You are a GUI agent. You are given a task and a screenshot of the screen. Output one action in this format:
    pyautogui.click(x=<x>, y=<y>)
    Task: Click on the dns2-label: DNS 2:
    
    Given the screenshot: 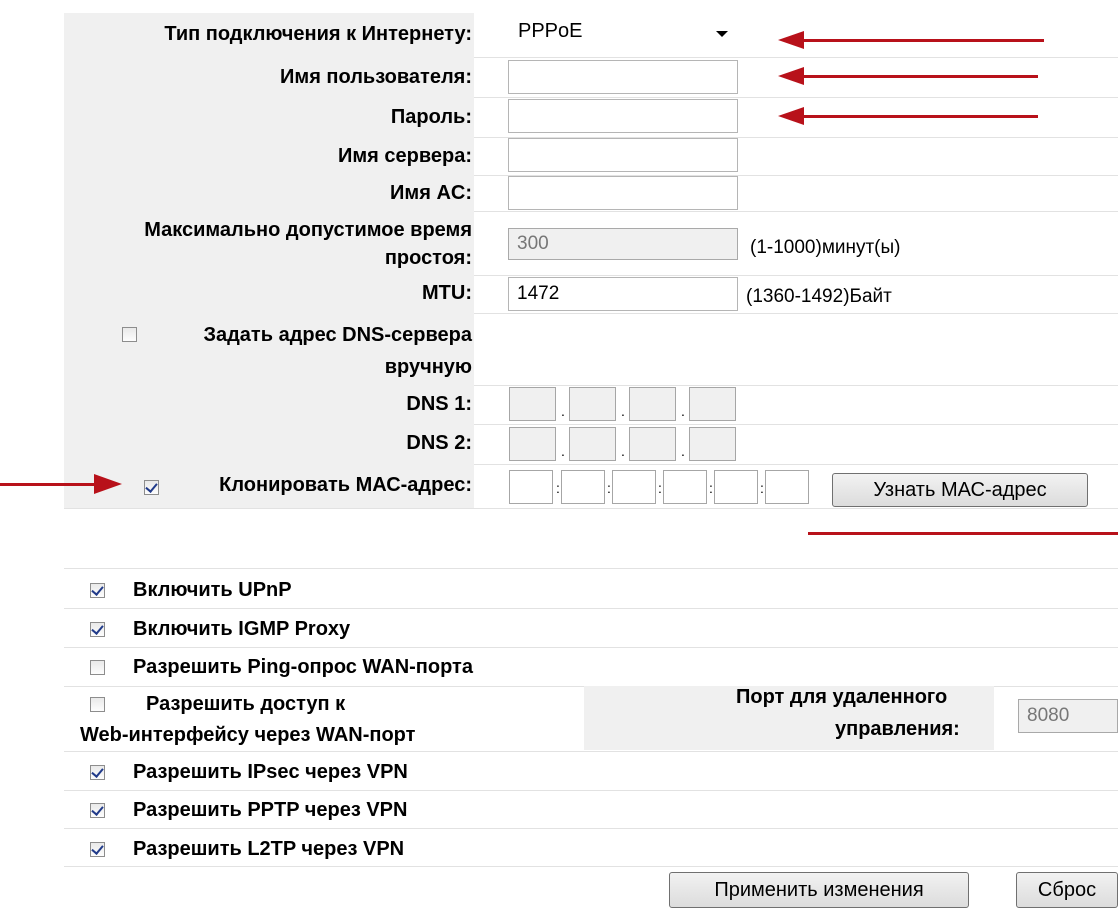 What is the action you would take?
    pyautogui.click(x=269, y=444)
    